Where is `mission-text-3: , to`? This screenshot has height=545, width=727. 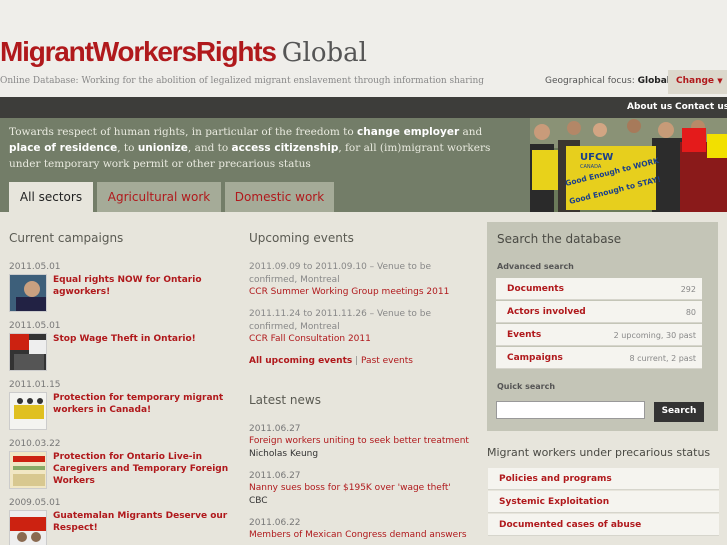 mission-text-3: , to is located at coordinates (127, 148).